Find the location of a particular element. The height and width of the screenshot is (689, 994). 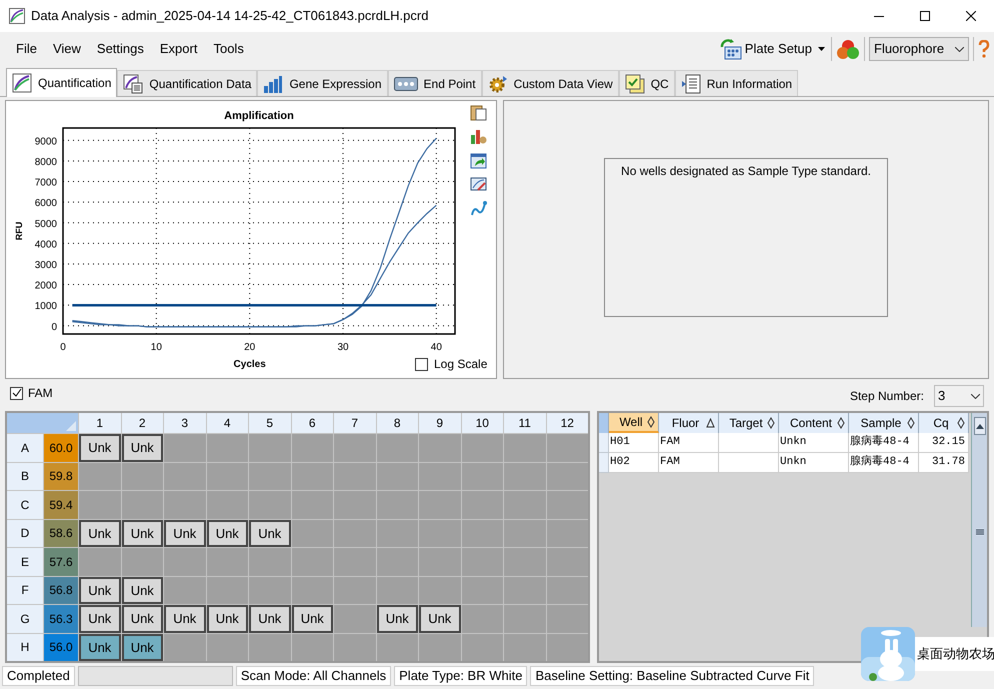

pet-label-popup: 桌面动物农场 is located at coordinates (954, 654).